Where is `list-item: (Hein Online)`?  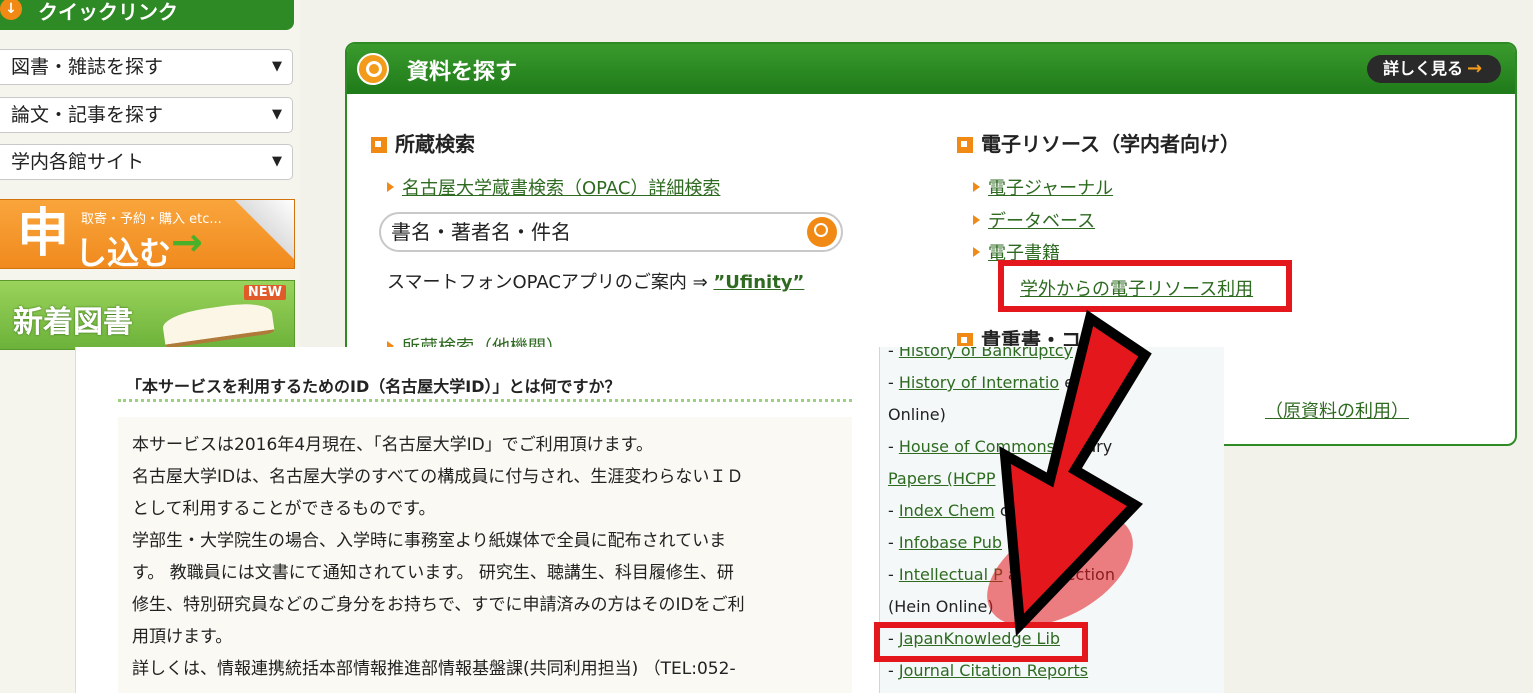 list-item: (Hein Online) is located at coordinates (941, 606).